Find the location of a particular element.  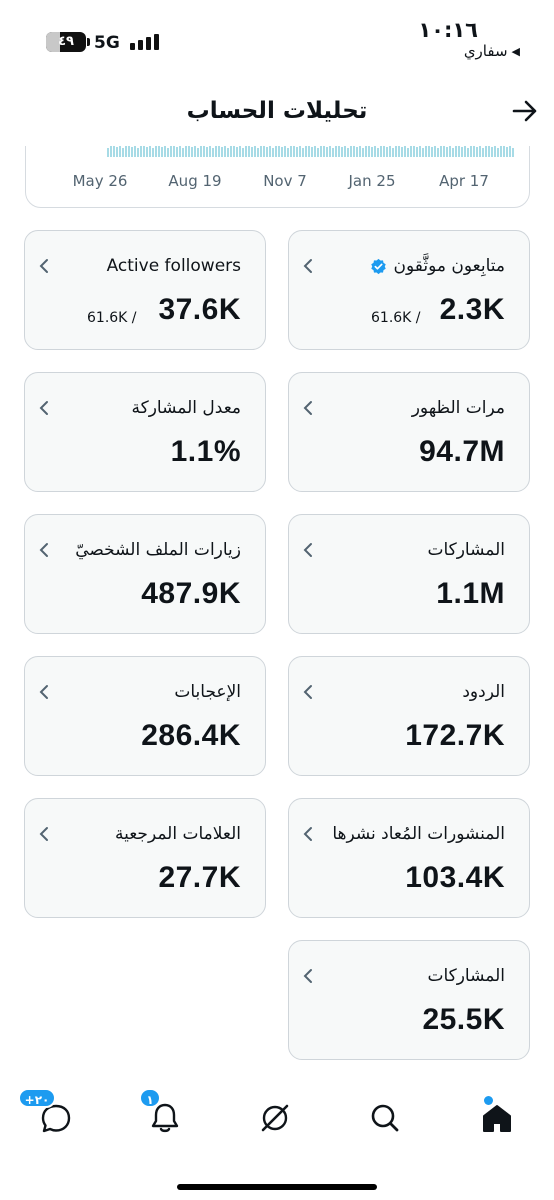

card-value: 27.7K is located at coordinates (199, 877).